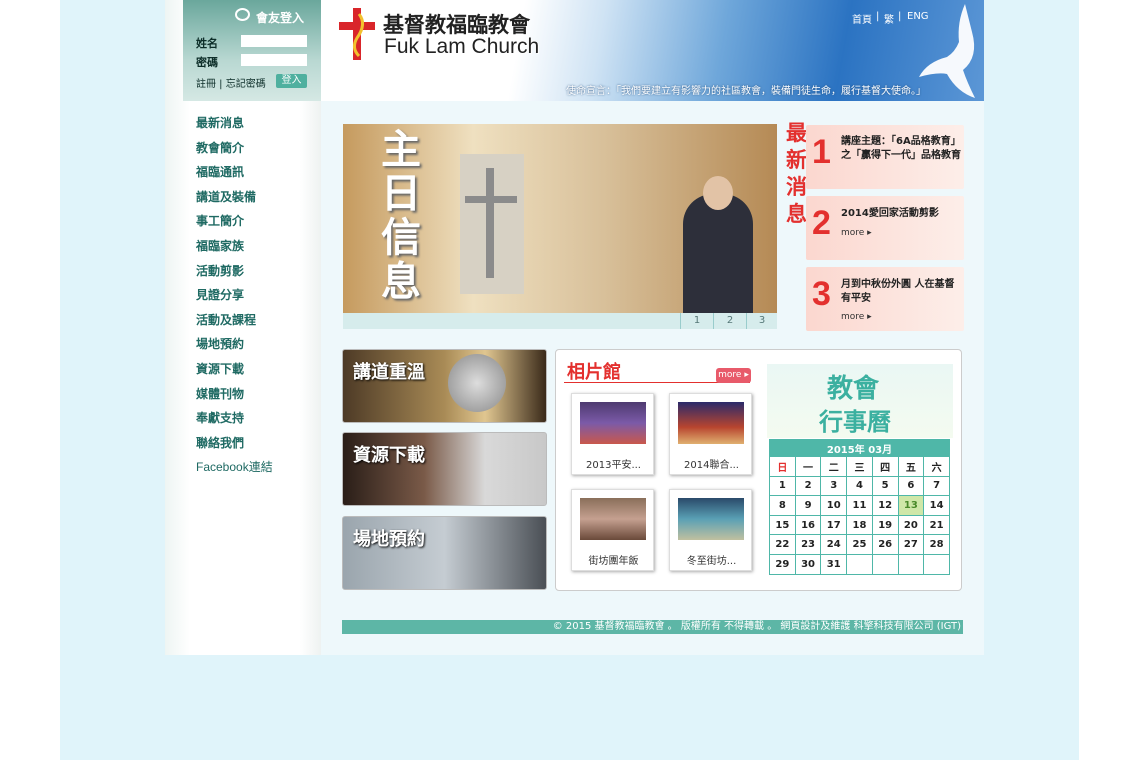  What do you see at coordinates (234, 249) in the screenshot?
I see `nav-item-family: 福臨家族` at bounding box center [234, 249].